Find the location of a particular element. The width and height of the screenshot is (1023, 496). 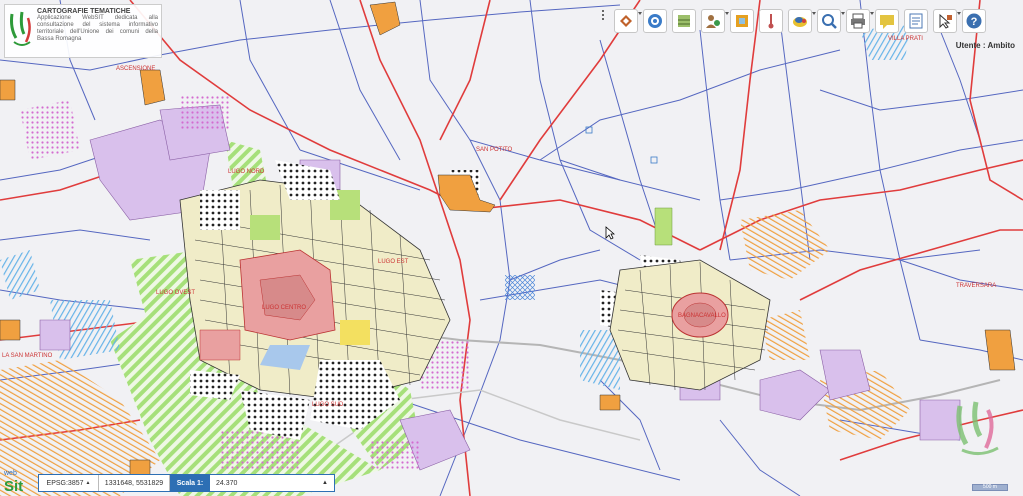

projection-dropdown-icon: ▲ is located at coordinates (88, 483).